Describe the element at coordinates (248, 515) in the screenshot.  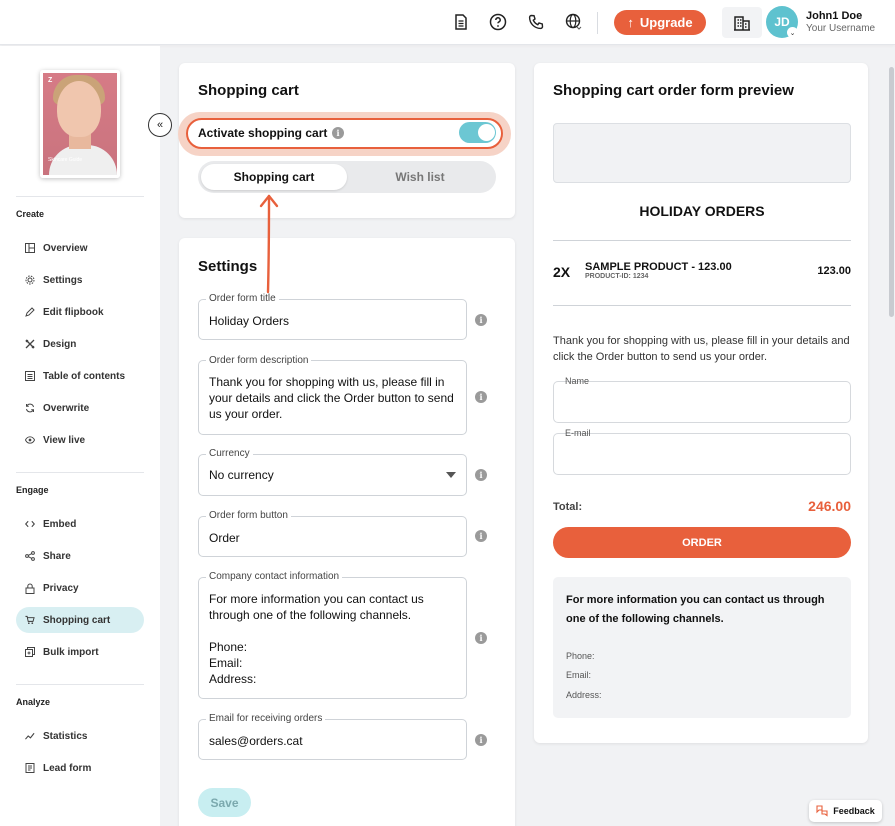
I see `field-label: Order form button` at that location.